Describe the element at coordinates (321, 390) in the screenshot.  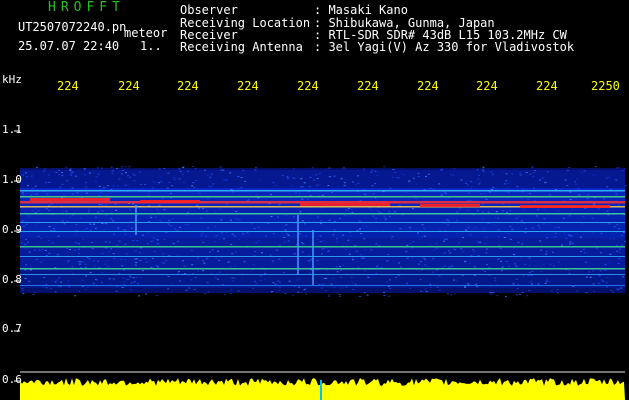
I see `time-marker` at that location.